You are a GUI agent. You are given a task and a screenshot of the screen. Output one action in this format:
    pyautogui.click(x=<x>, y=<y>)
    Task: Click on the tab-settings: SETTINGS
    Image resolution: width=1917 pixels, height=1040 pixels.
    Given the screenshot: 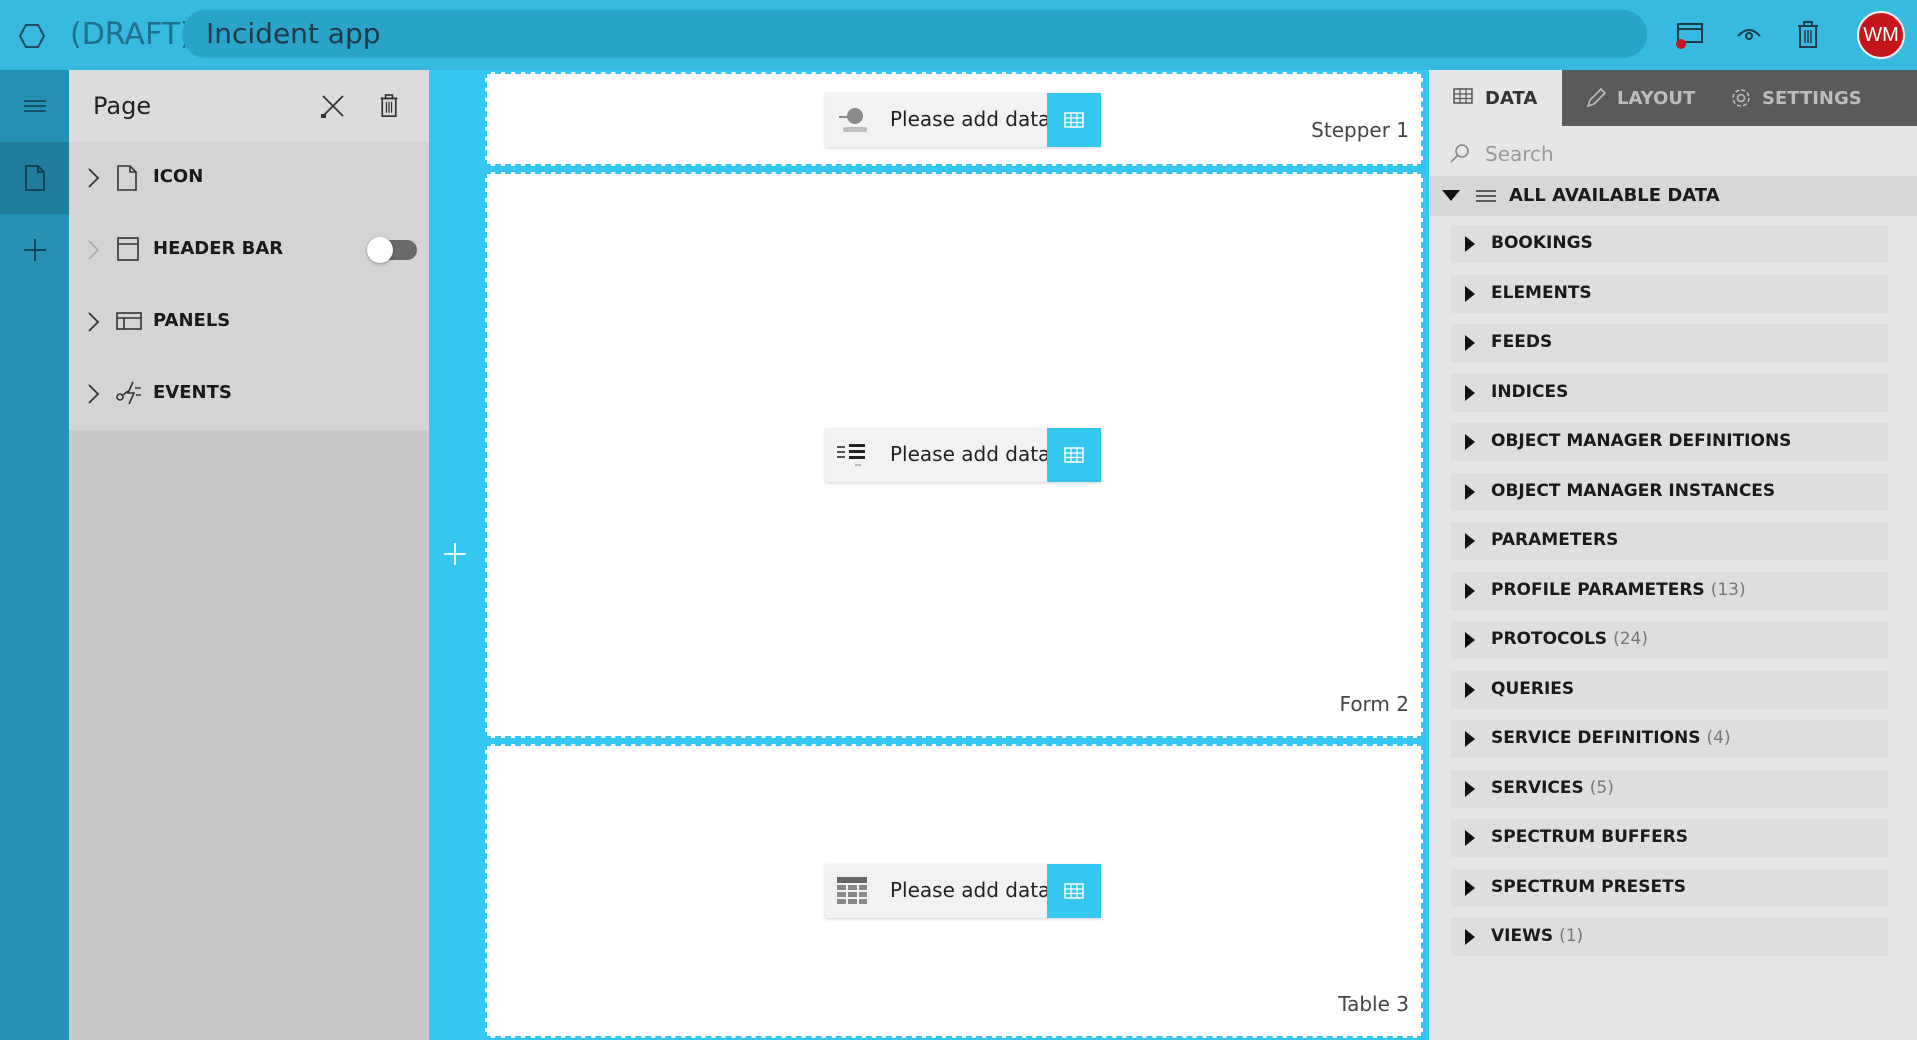 What is the action you would take?
    pyautogui.click(x=1815, y=98)
    